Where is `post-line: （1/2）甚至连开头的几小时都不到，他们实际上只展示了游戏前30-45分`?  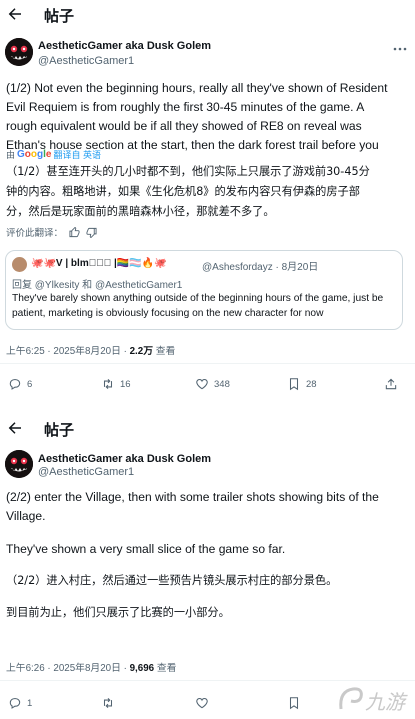
post-line: （1/2）甚至连开头的几小时都不到，他们实际上只展示了游戏前30-45分 is located at coordinates (188, 171).